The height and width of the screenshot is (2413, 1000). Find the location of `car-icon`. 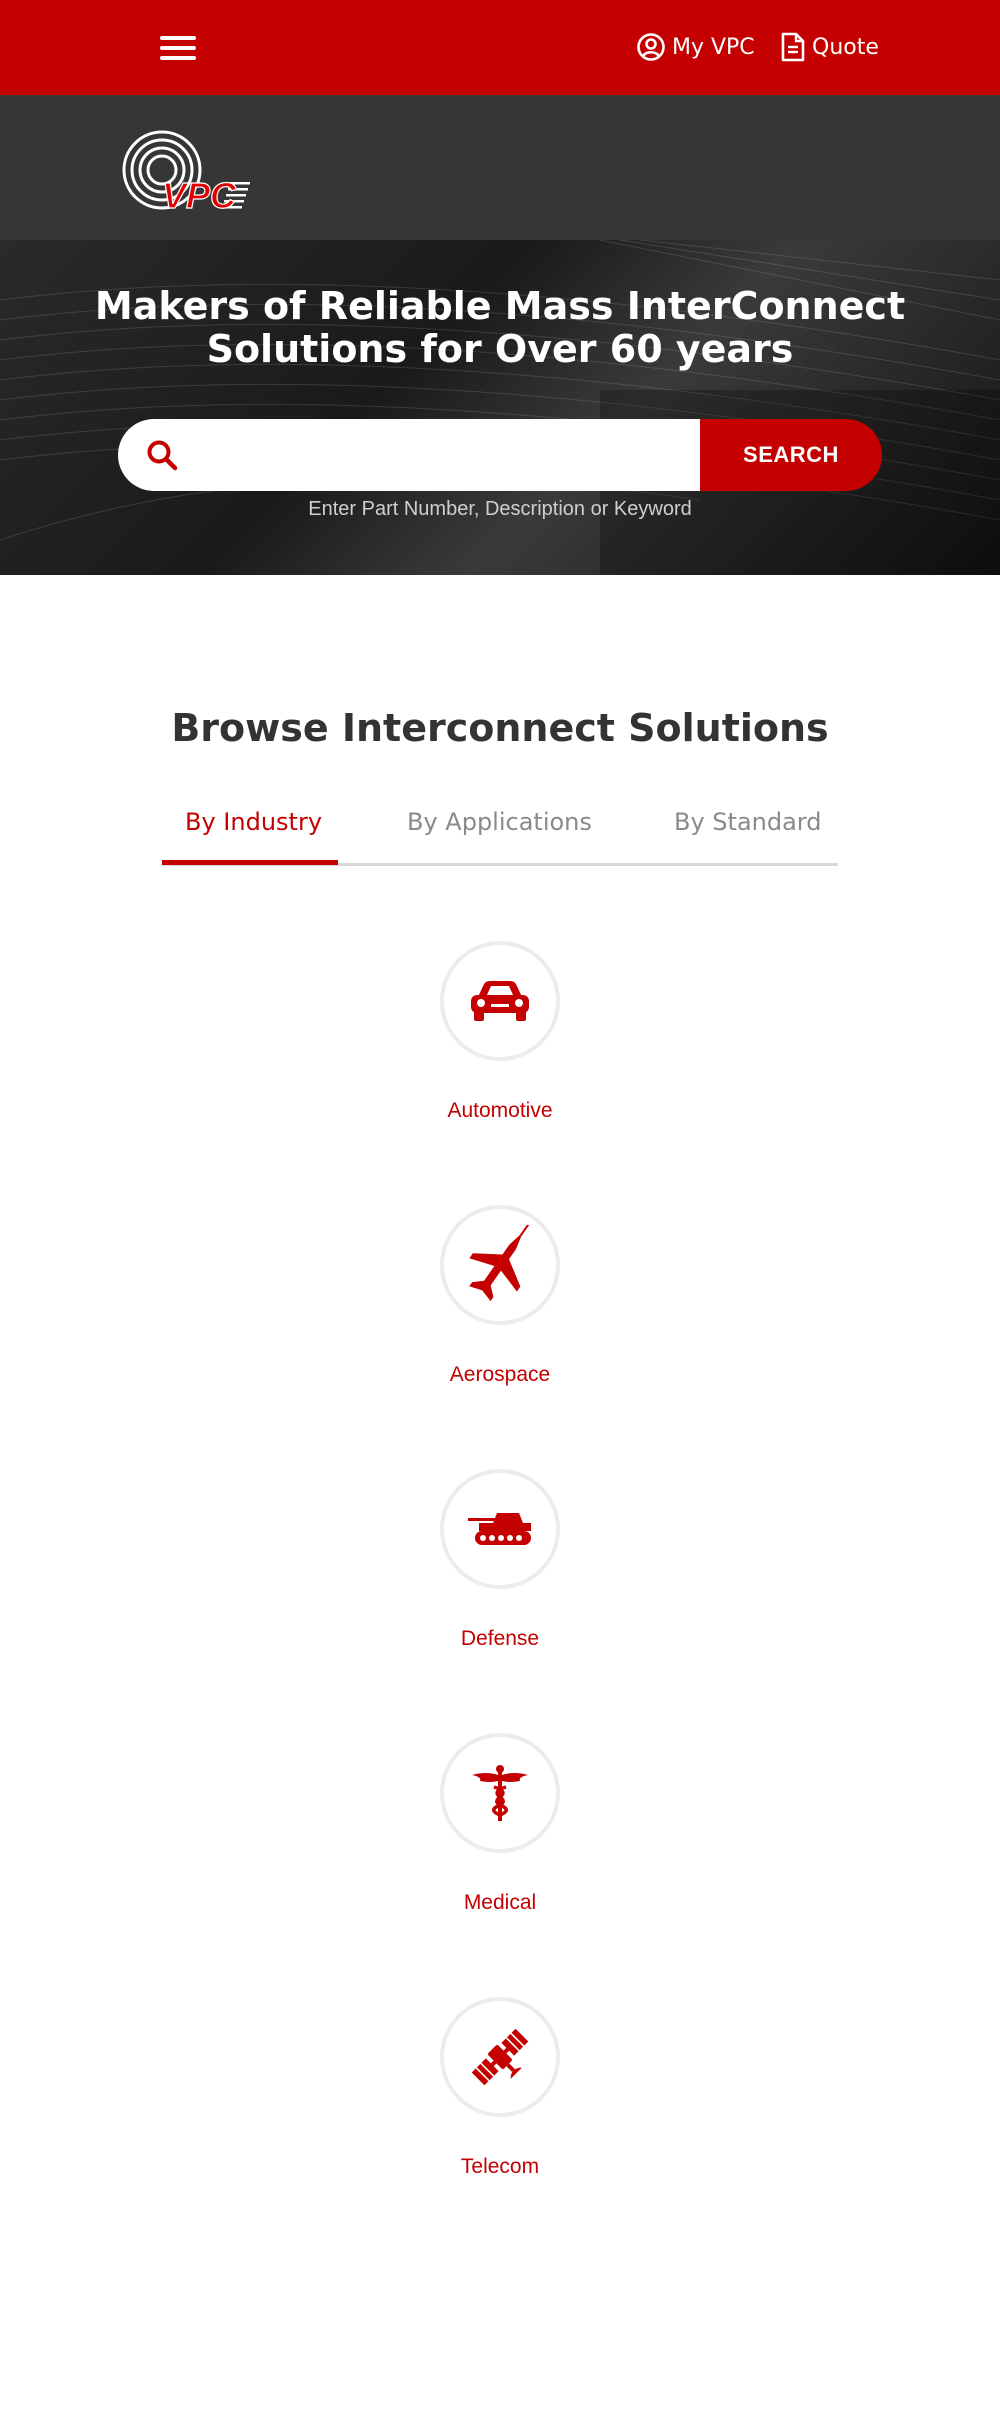

car-icon is located at coordinates (500, 1001).